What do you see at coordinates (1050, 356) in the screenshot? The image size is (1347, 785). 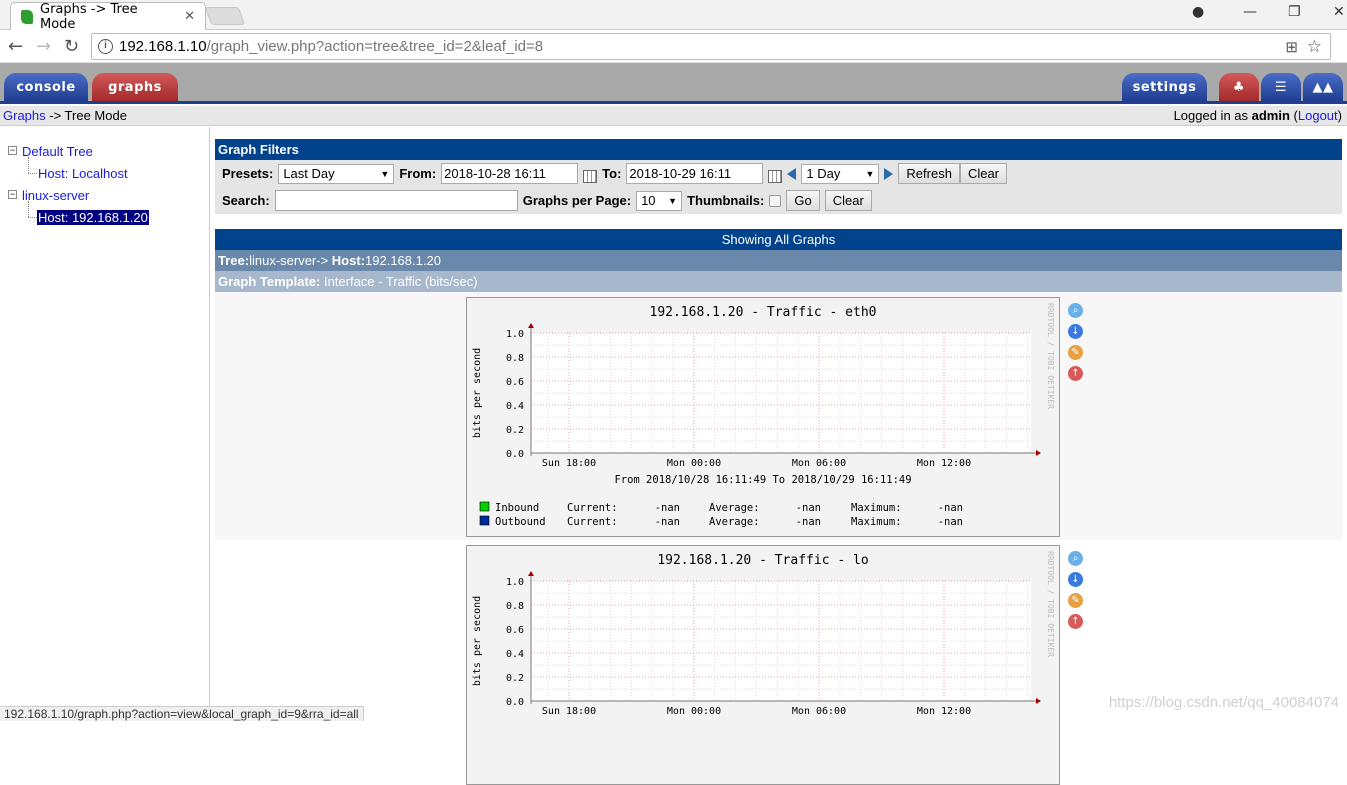 I see `rrdtool-watermark: RRDTOOL / TOBI OETIKER` at bounding box center [1050, 356].